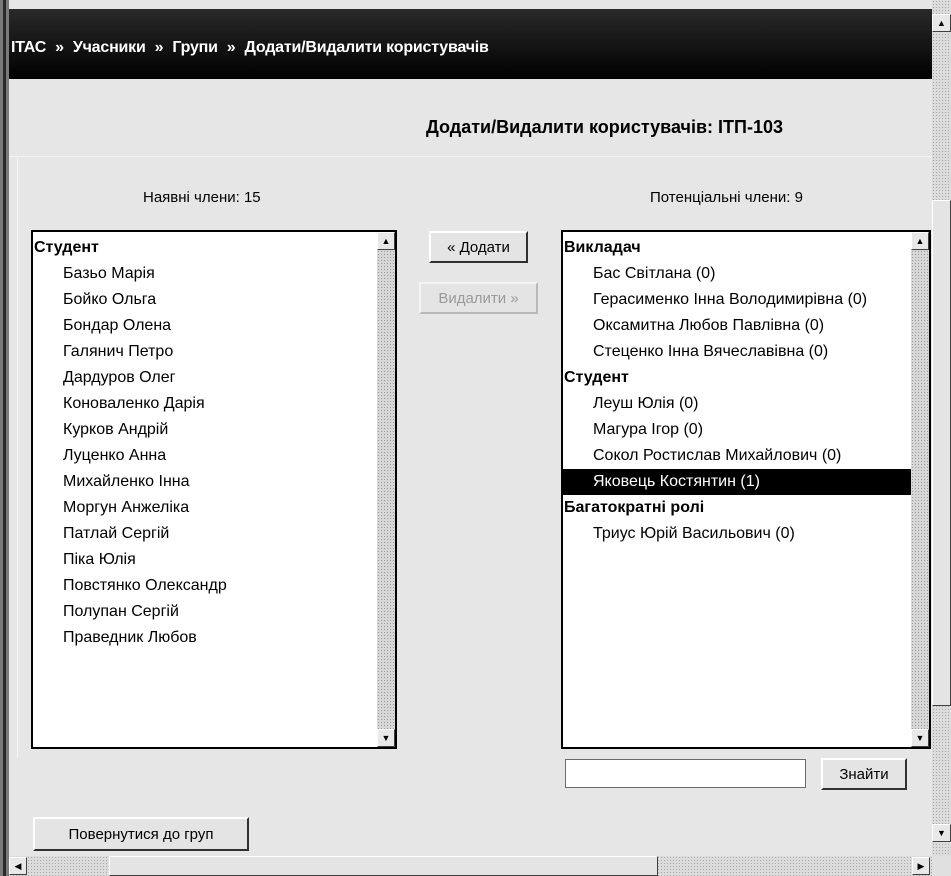 This screenshot has height=876, width=951. Describe the element at coordinates (202, 197) in the screenshot. I see `existing-members-caption: Наявні члени: 15` at that location.